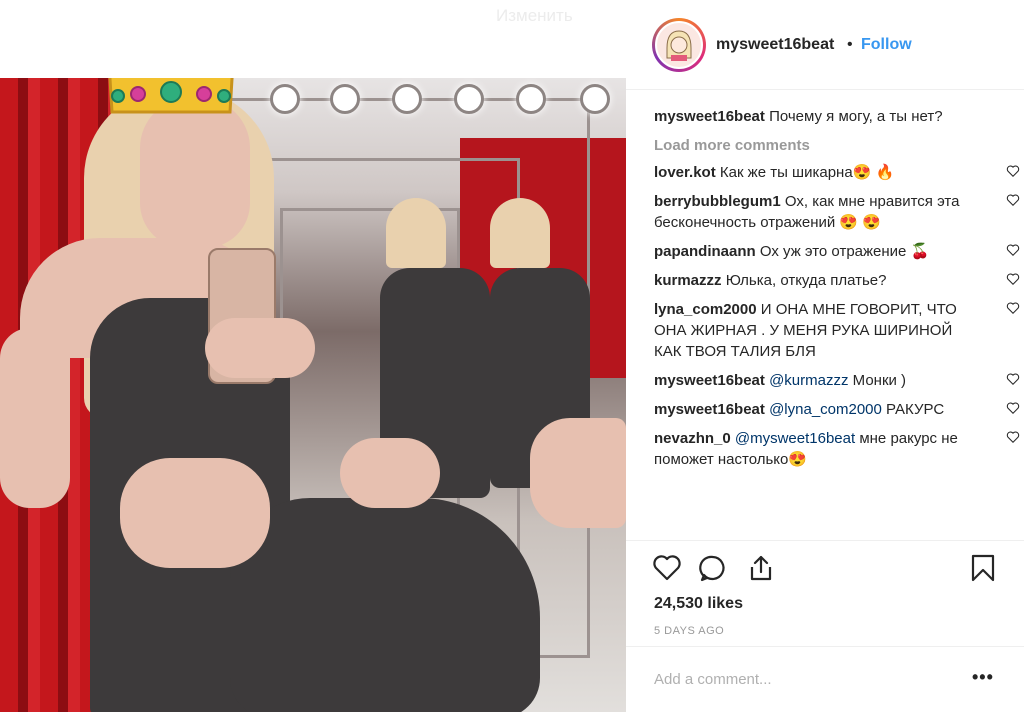  I want to click on post-username: mysweet16beat, so click(775, 45).